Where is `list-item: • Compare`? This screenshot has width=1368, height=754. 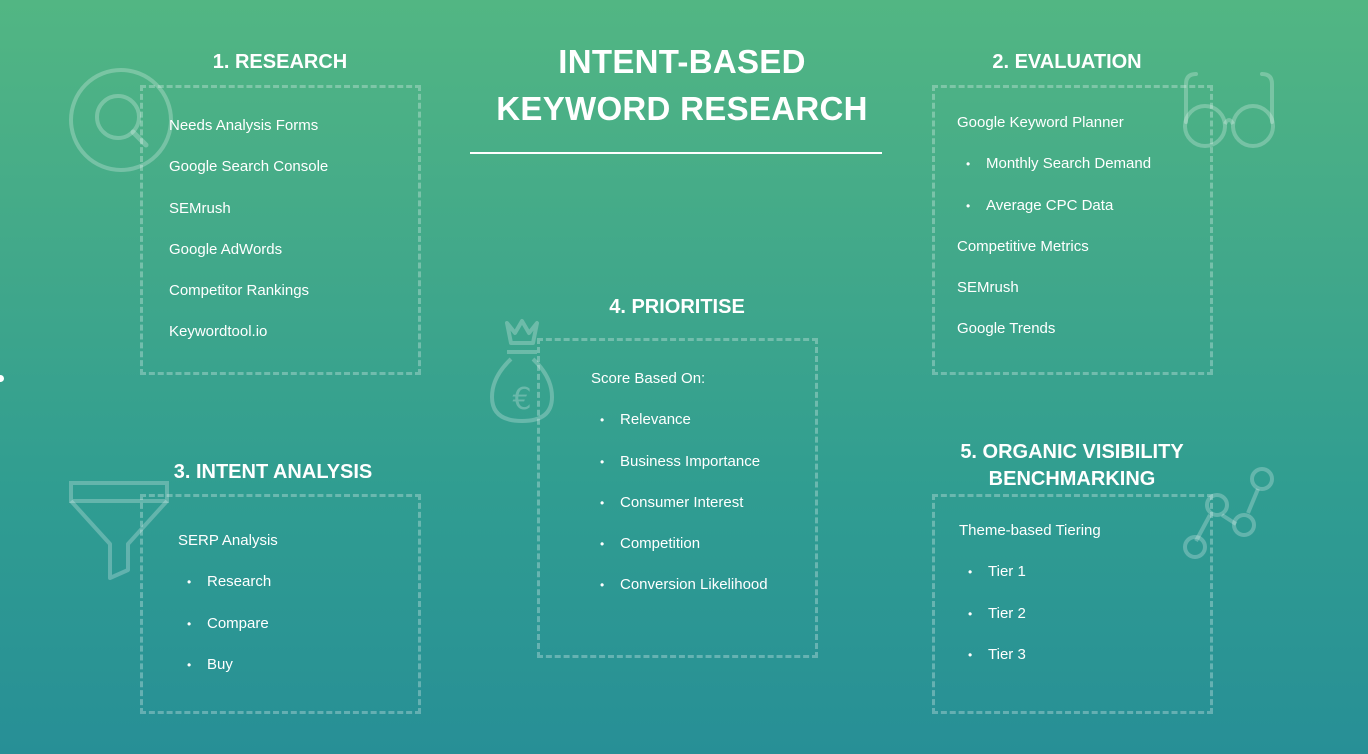
list-item: • Compare is located at coordinates (228, 634).